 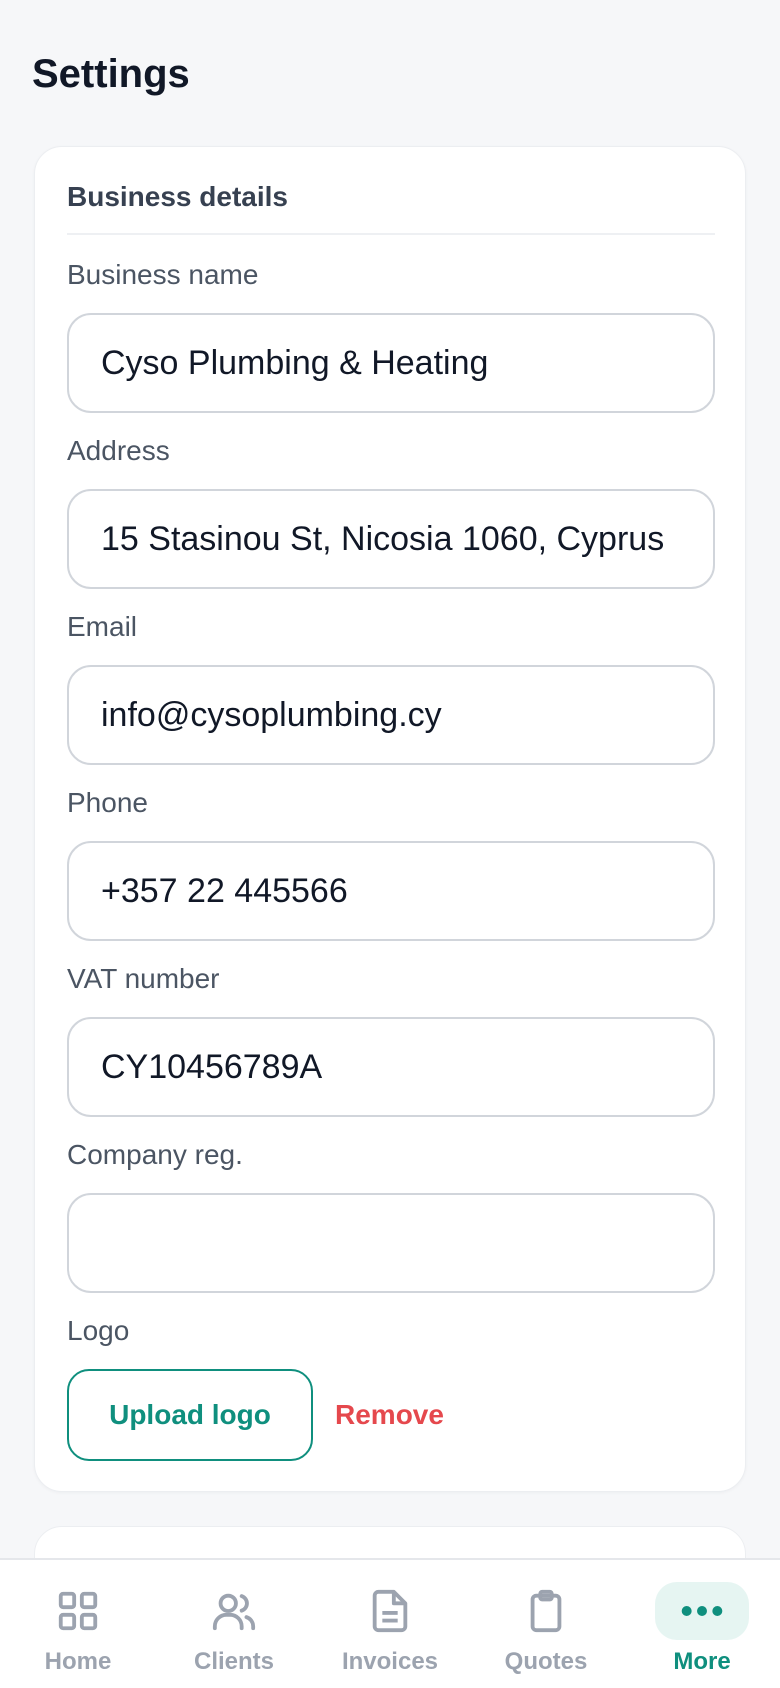 I want to click on upload-logo-button: Upload logo, so click(x=190, y=1415).